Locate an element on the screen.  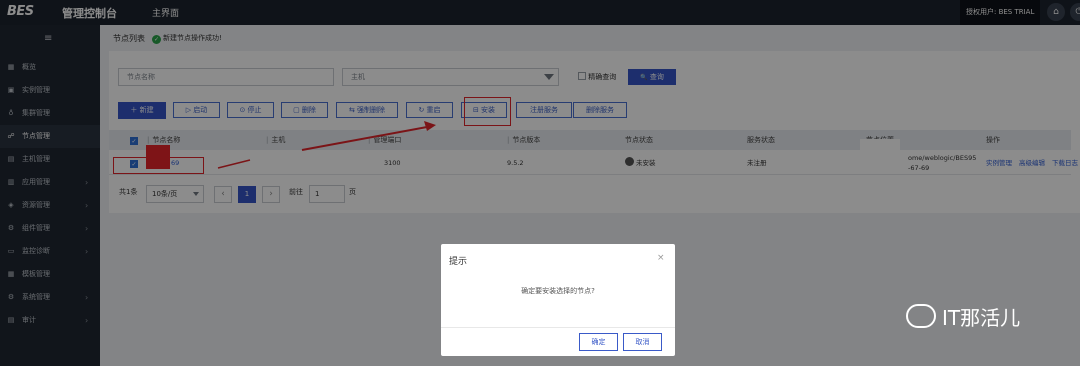
confirm-dialog: 提示 × 确定要安装选择的节点? 确定 取消 is located at coordinates (558, 300).